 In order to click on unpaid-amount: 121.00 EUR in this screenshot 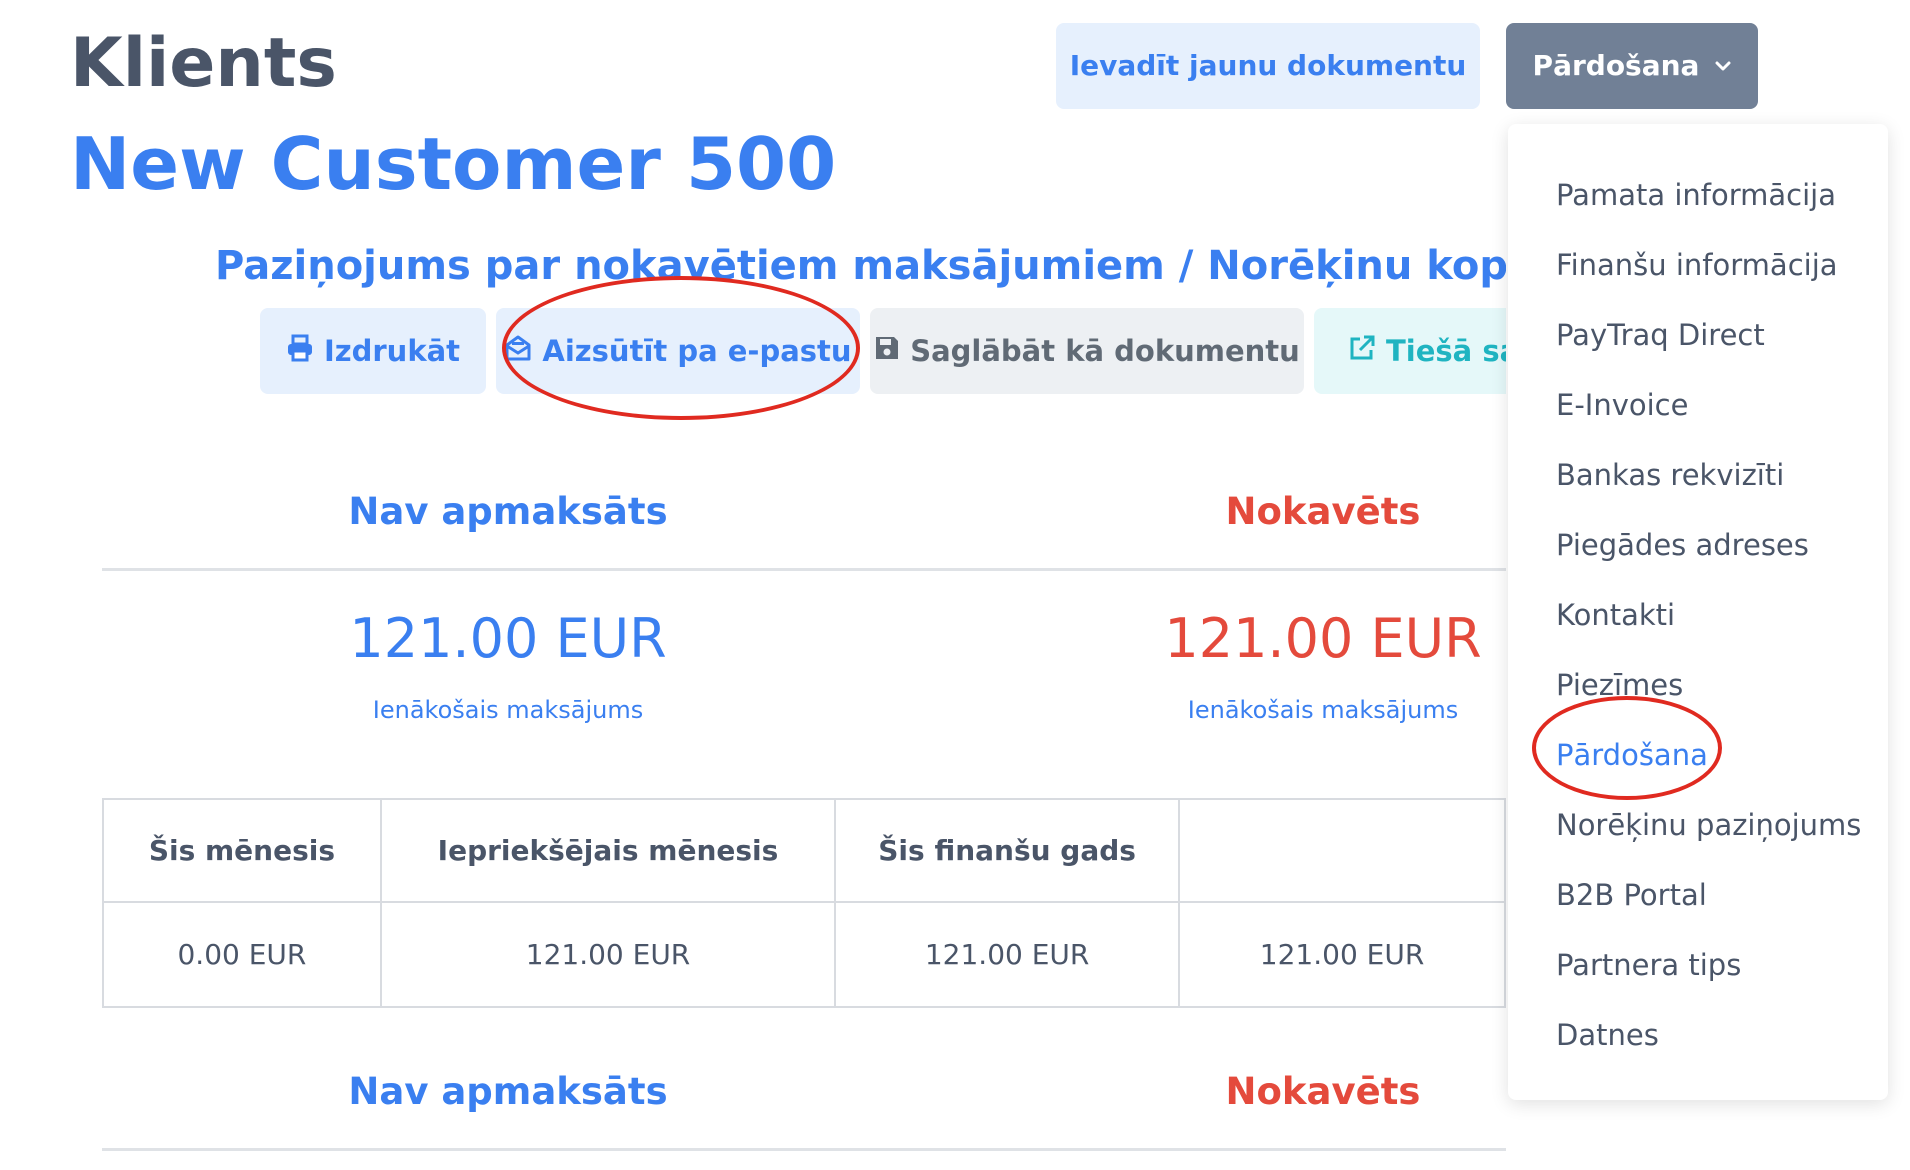, I will do `click(508, 638)`.